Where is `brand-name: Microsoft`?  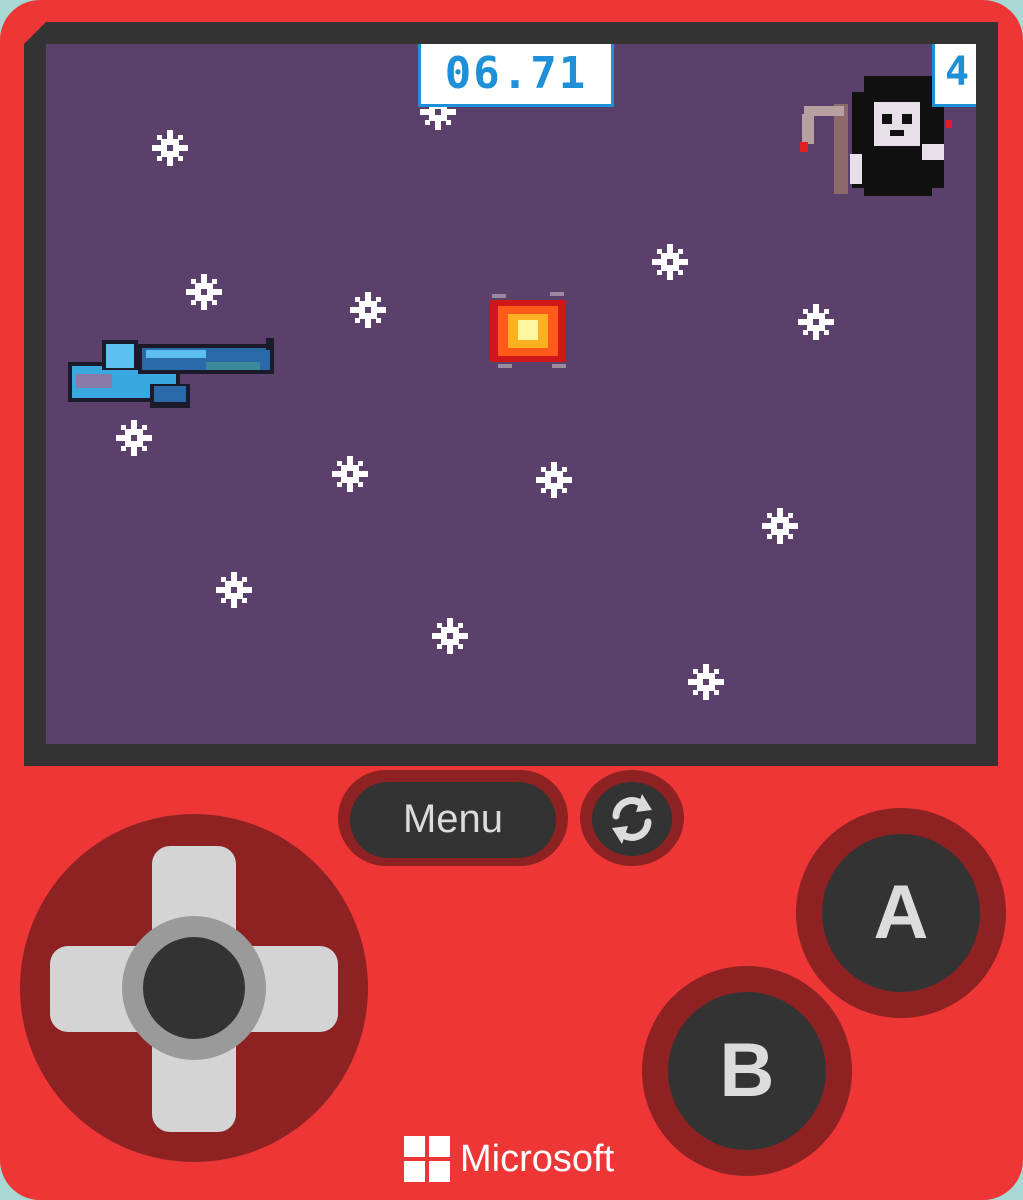 brand-name: Microsoft is located at coordinates (537, 1158).